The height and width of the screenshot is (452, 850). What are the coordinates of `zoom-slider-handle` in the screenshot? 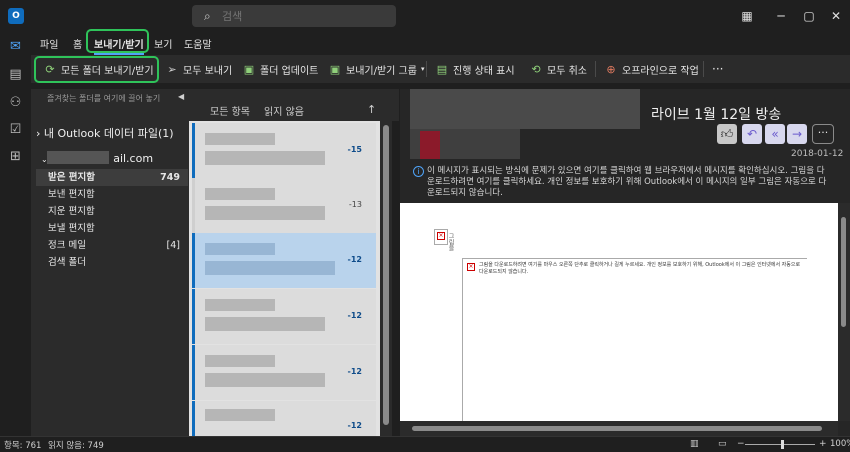 It's located at (782, 444).